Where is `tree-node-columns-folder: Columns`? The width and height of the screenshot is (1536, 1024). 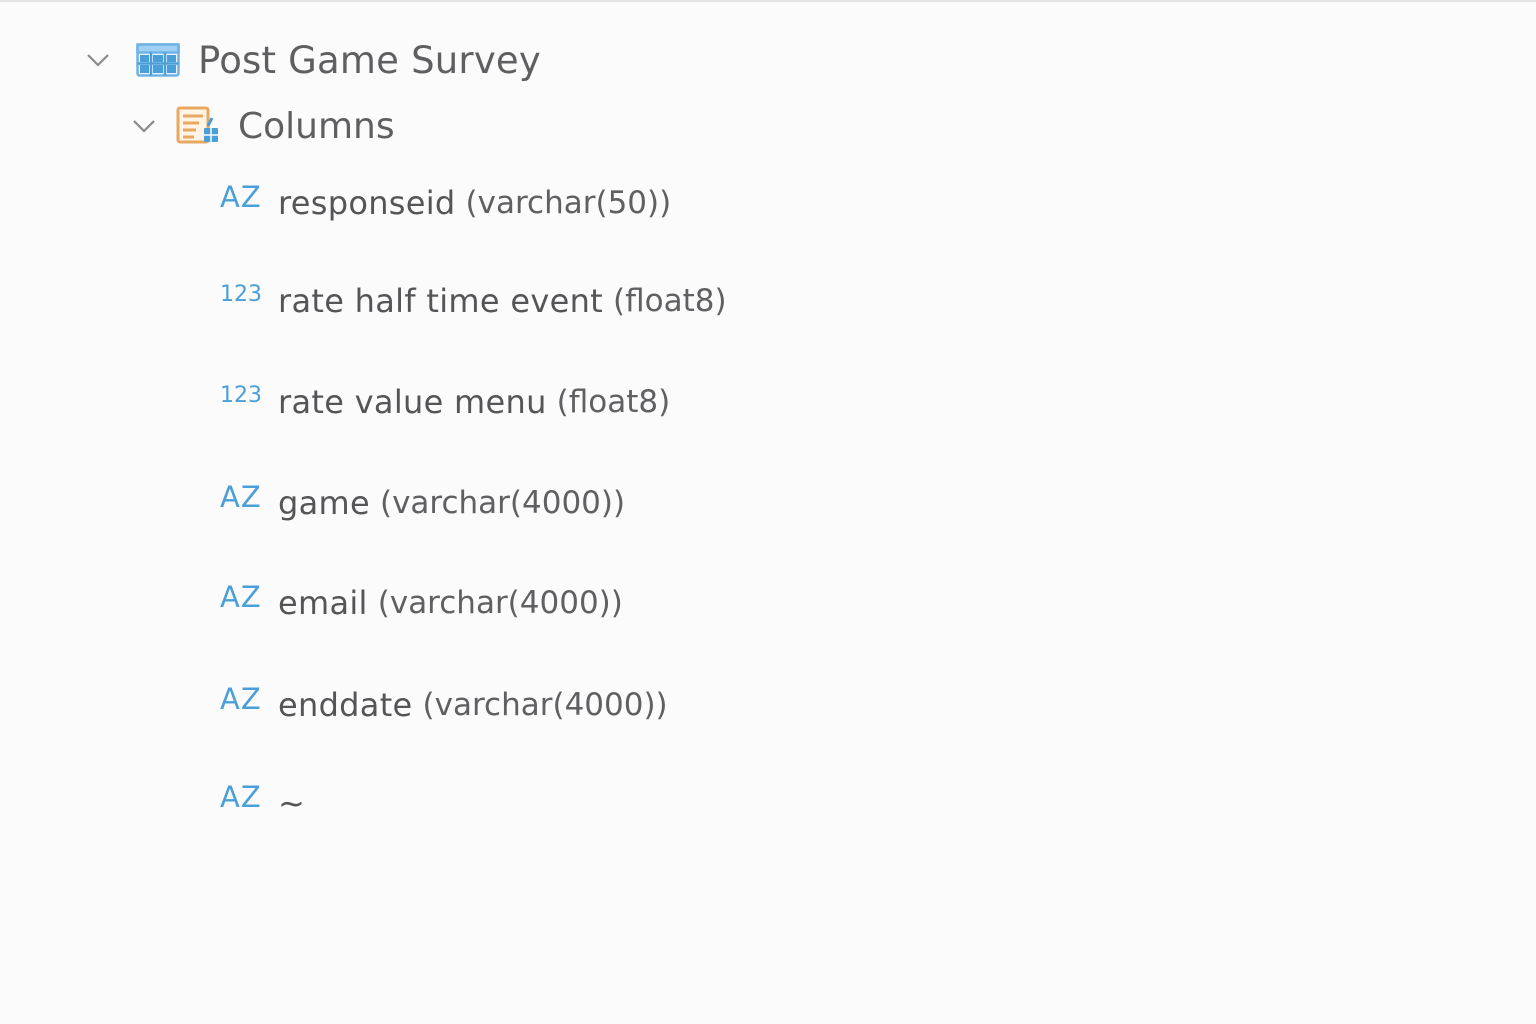
tree-node-columns-folder: Columns is located at coordinates (262, 126).